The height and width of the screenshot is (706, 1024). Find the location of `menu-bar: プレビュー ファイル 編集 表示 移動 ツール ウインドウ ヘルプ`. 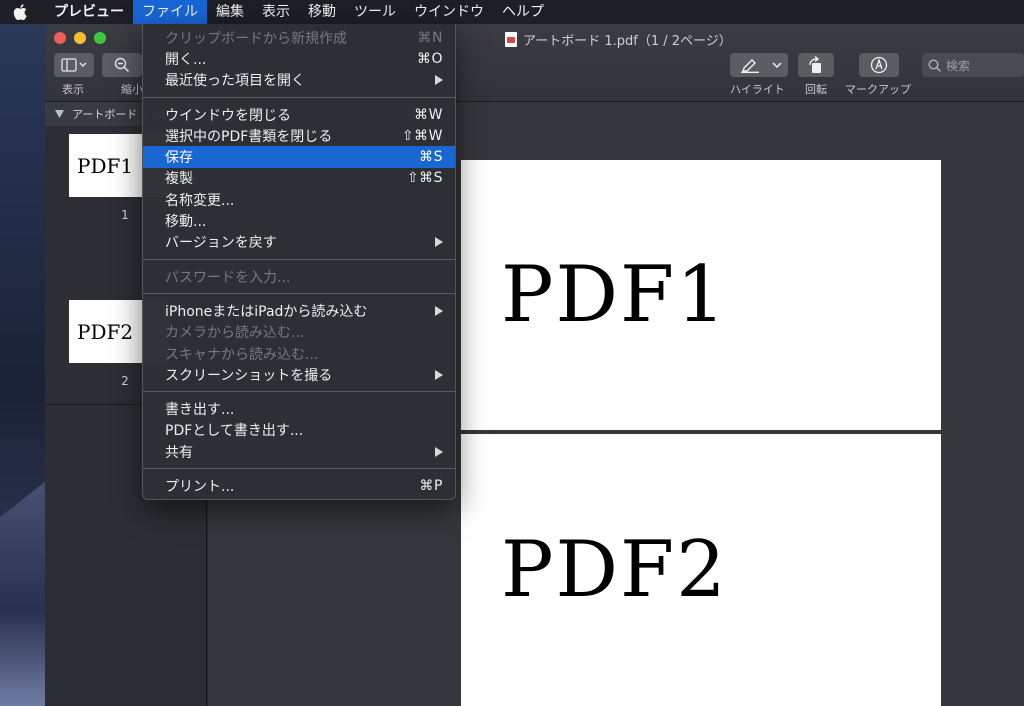

menu-bar: プレビュー ファイル 編集 表示 移動 ツール ウインドウ ヘルプ is located at coordinates (512, 12).